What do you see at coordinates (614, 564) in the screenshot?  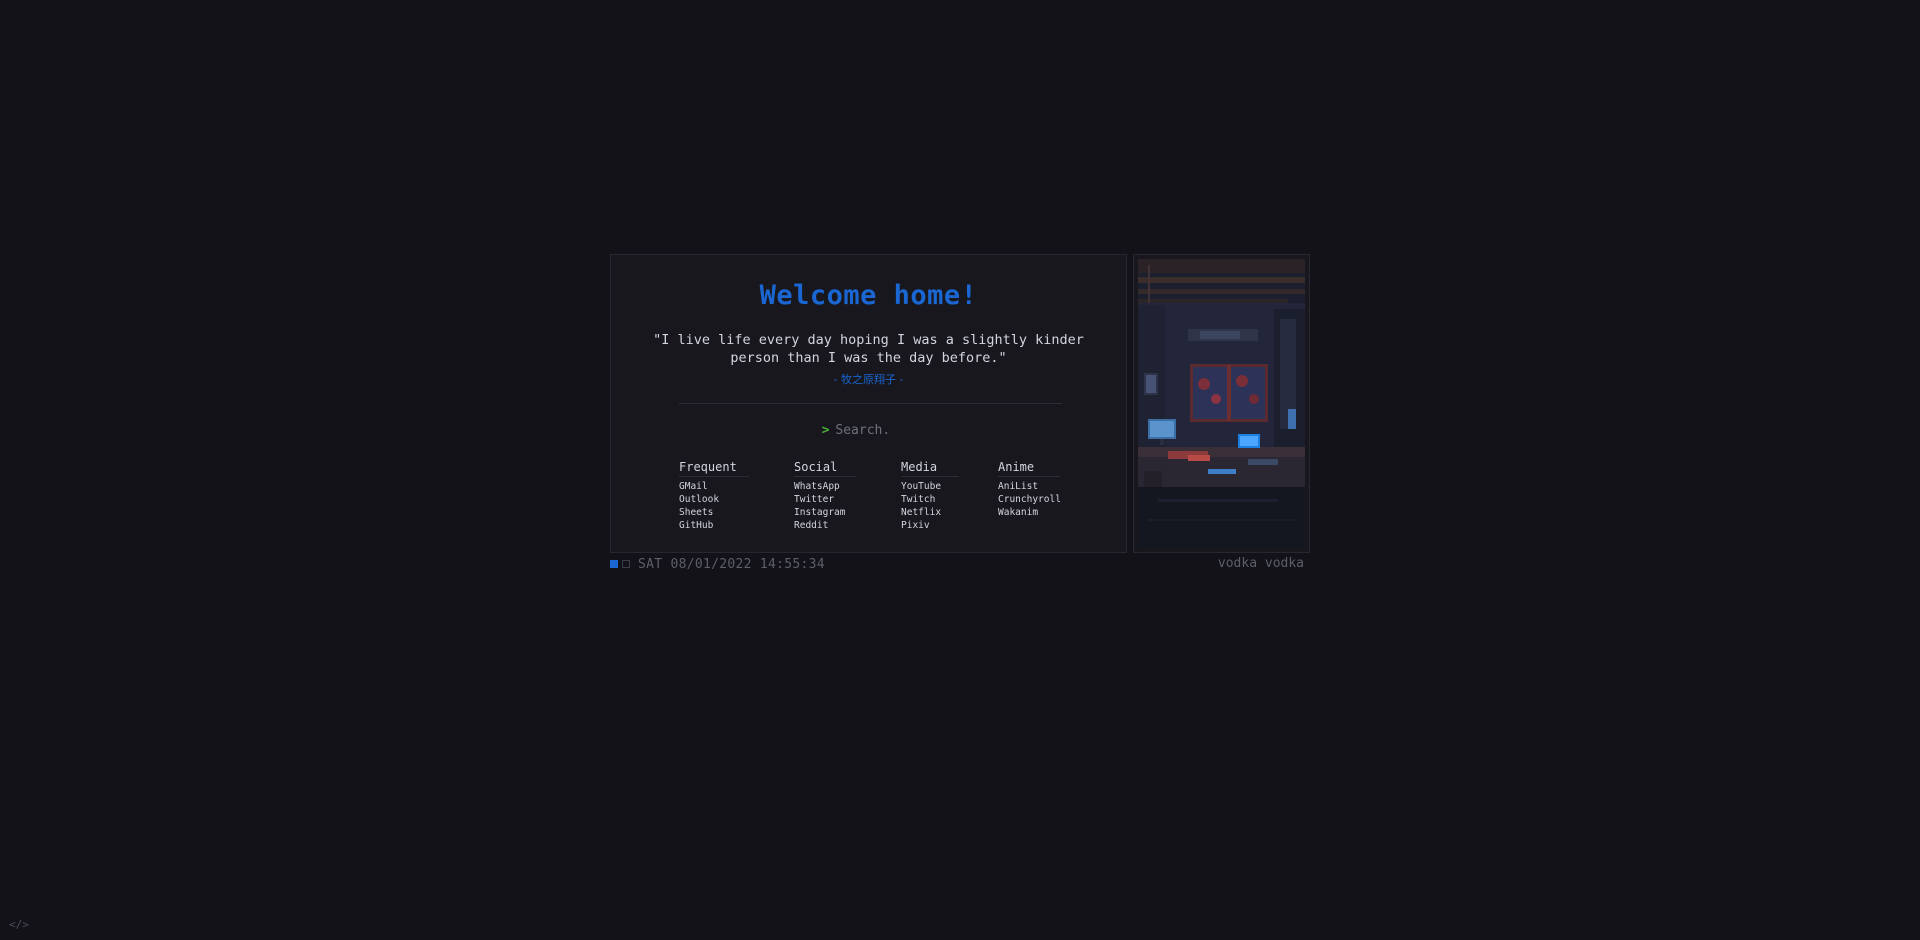 I see `workspace-indicator-active` at bounding box center [614, 564].